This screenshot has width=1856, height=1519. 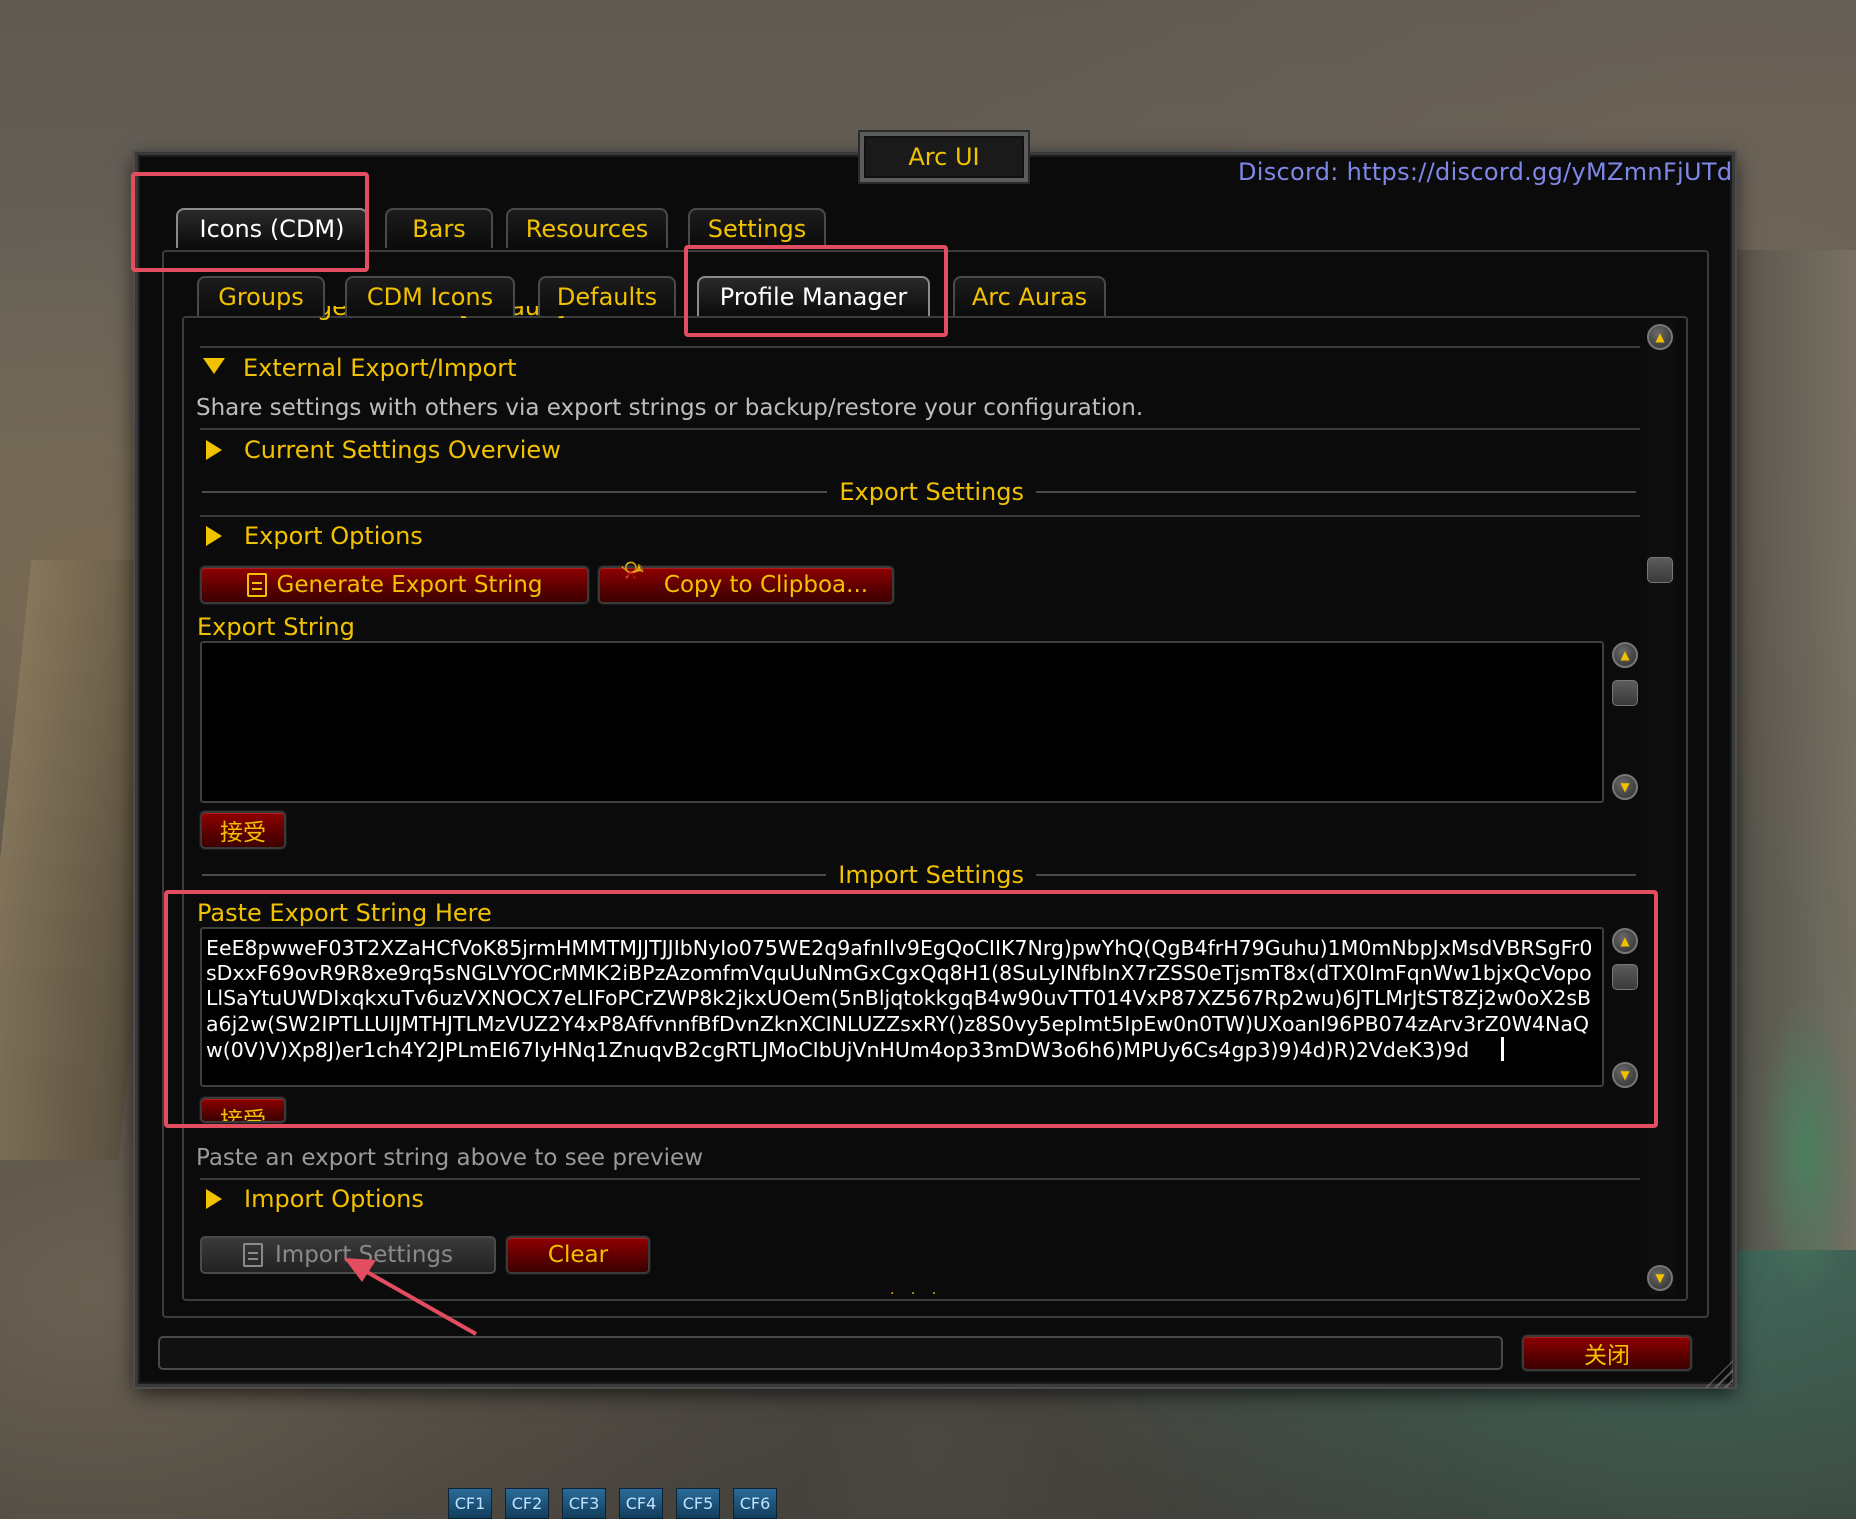 What do you see at coordinates (587, 228) in the screenshot?
I see `tab-resources: Resources` at bounding box center [587, 228].